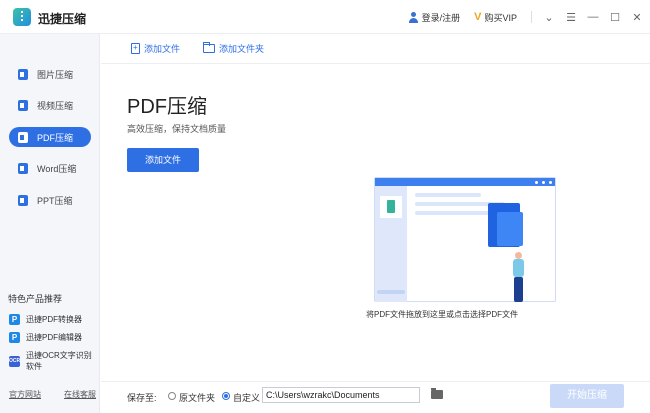 This screenshot has height=413, width=650. What do you see at coordinates (375, 49) in the screenshot?
I see `toolbar: 添加文件 添加文件夹` at bounding box center [375, 49].